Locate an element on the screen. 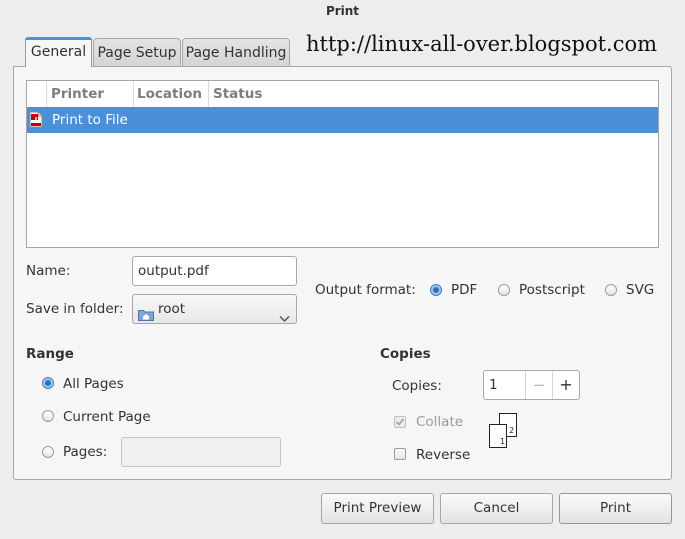 This screenshot has width=685, height=539. printer-row-print-to-file: Print to File is located at coordinates (342, 120).